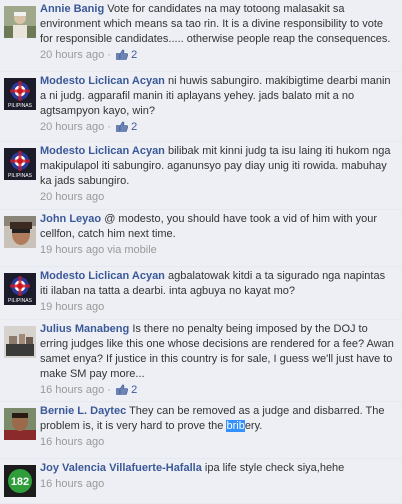 This screenshot has width=402, height=504. I want to click on avatar: 182, so click(20, 481).